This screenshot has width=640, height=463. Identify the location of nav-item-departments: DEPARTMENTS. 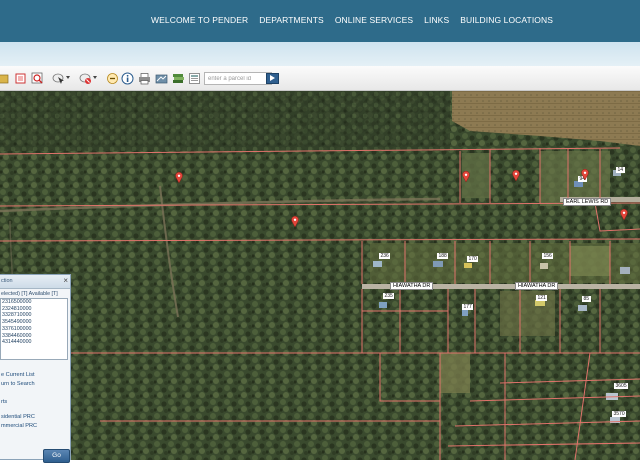
(291, 20).